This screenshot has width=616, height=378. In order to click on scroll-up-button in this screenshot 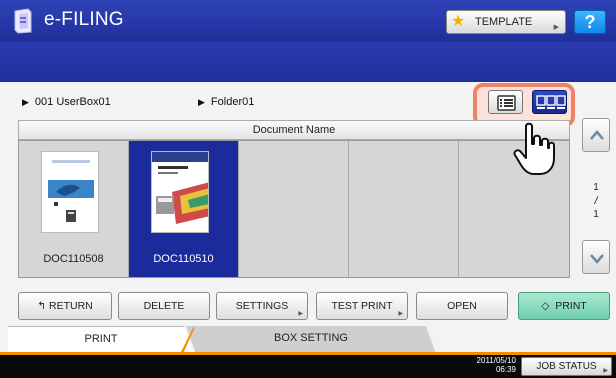, I will do `click(596, 135)`.